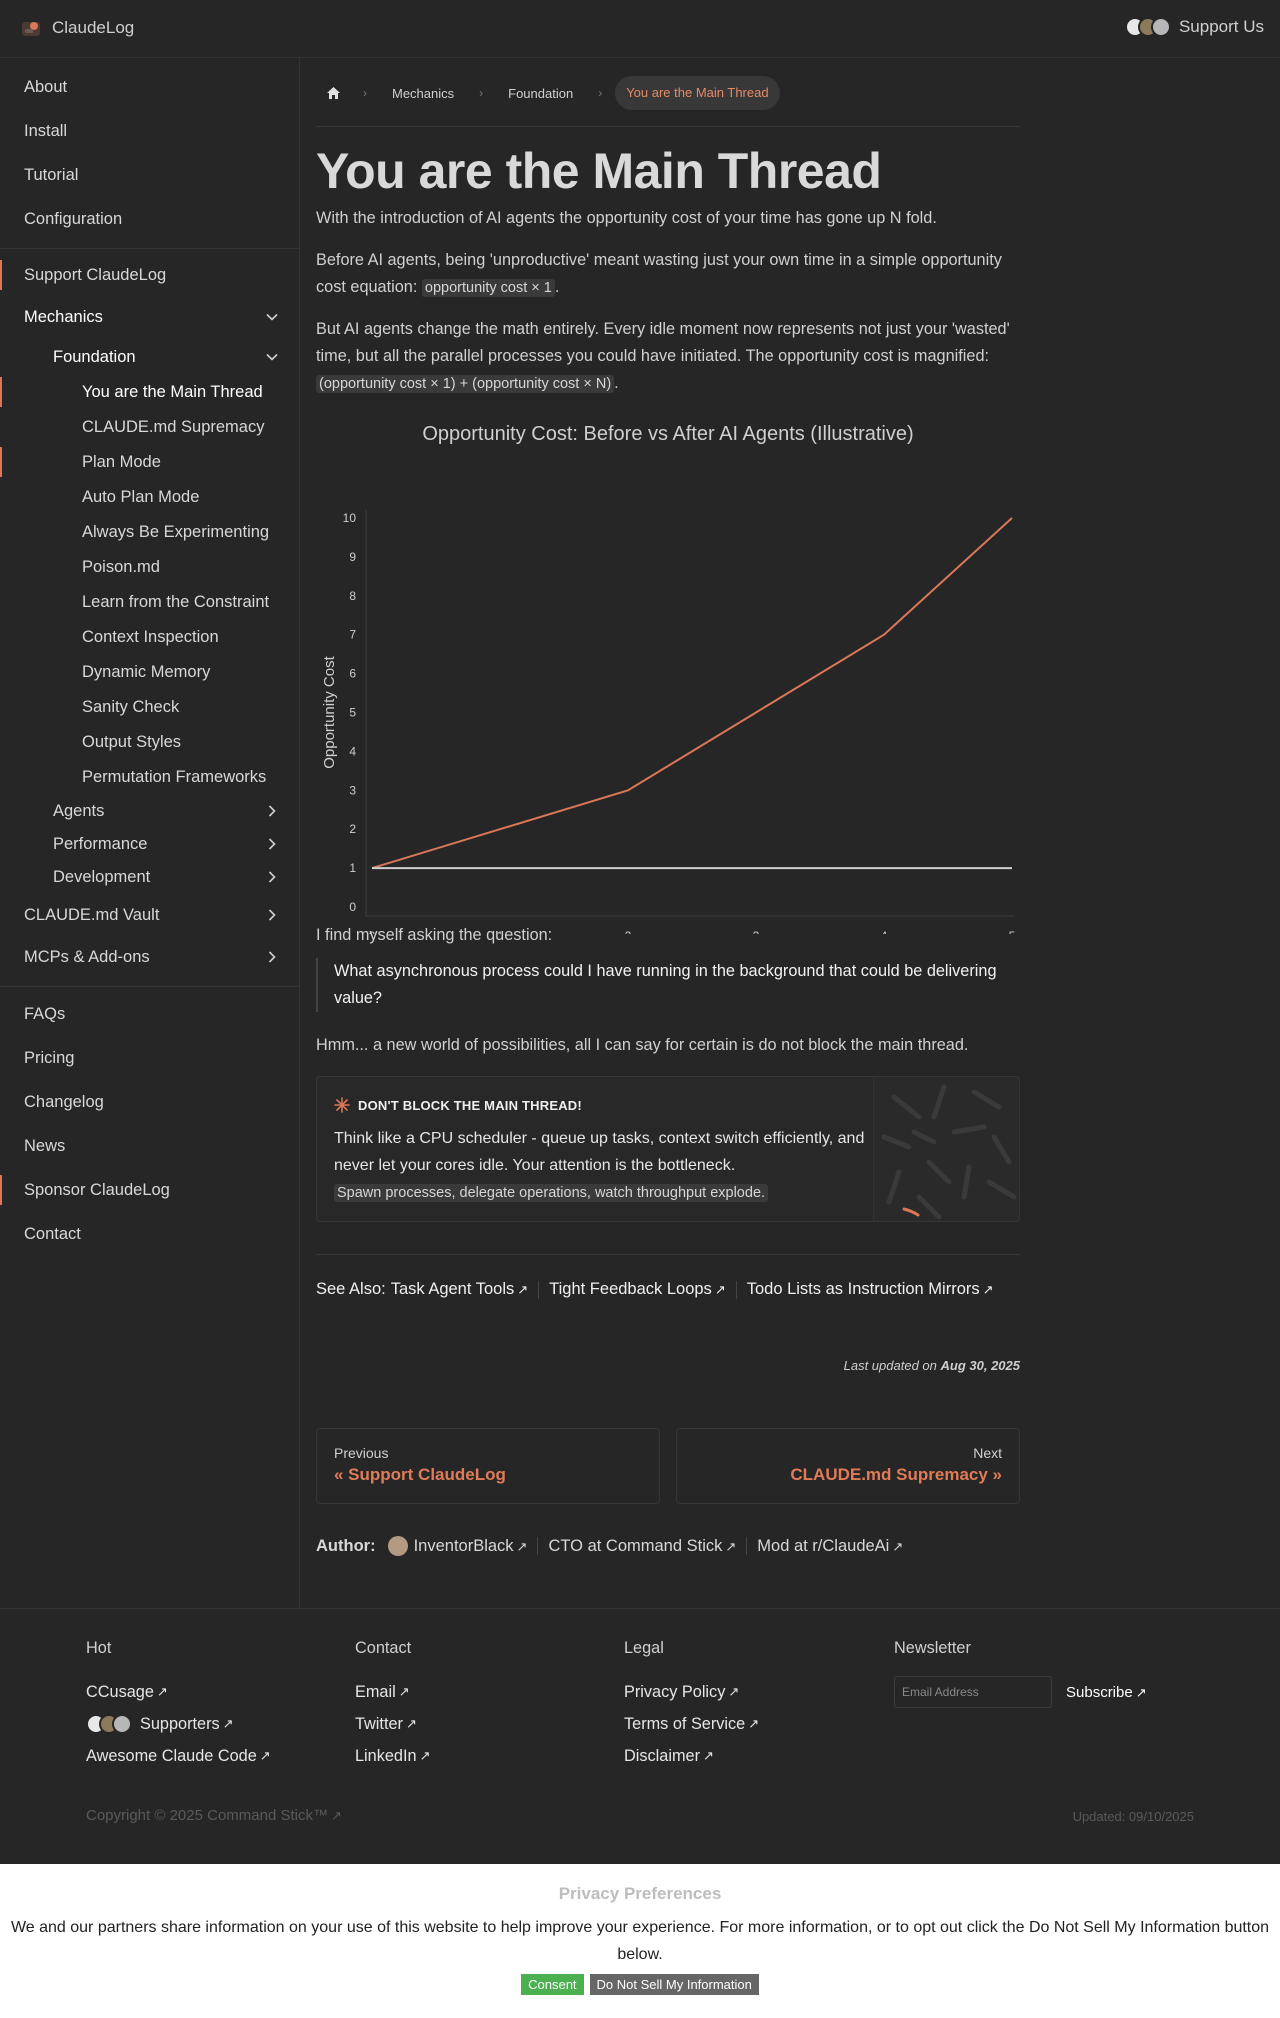 The image size is (1280, 2018). Describe the element at coordinates (662, 1755) in the screenshot. I see `link-text: Disclaimer` at that location.